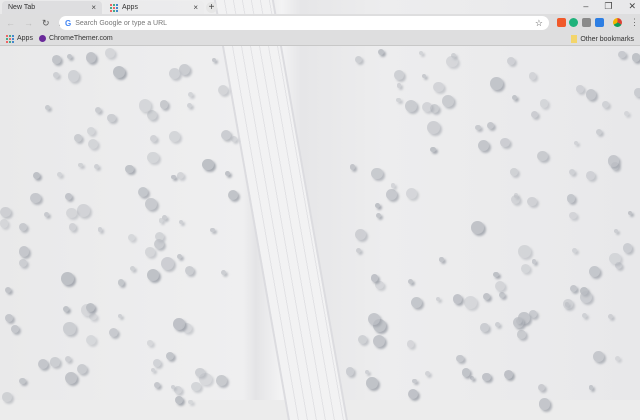 This screenshot has width=640, height=420. What do you see at coordinates (586, 22) in the screenshot?
I see `pocket-icon` at bounding box center [586, 22].